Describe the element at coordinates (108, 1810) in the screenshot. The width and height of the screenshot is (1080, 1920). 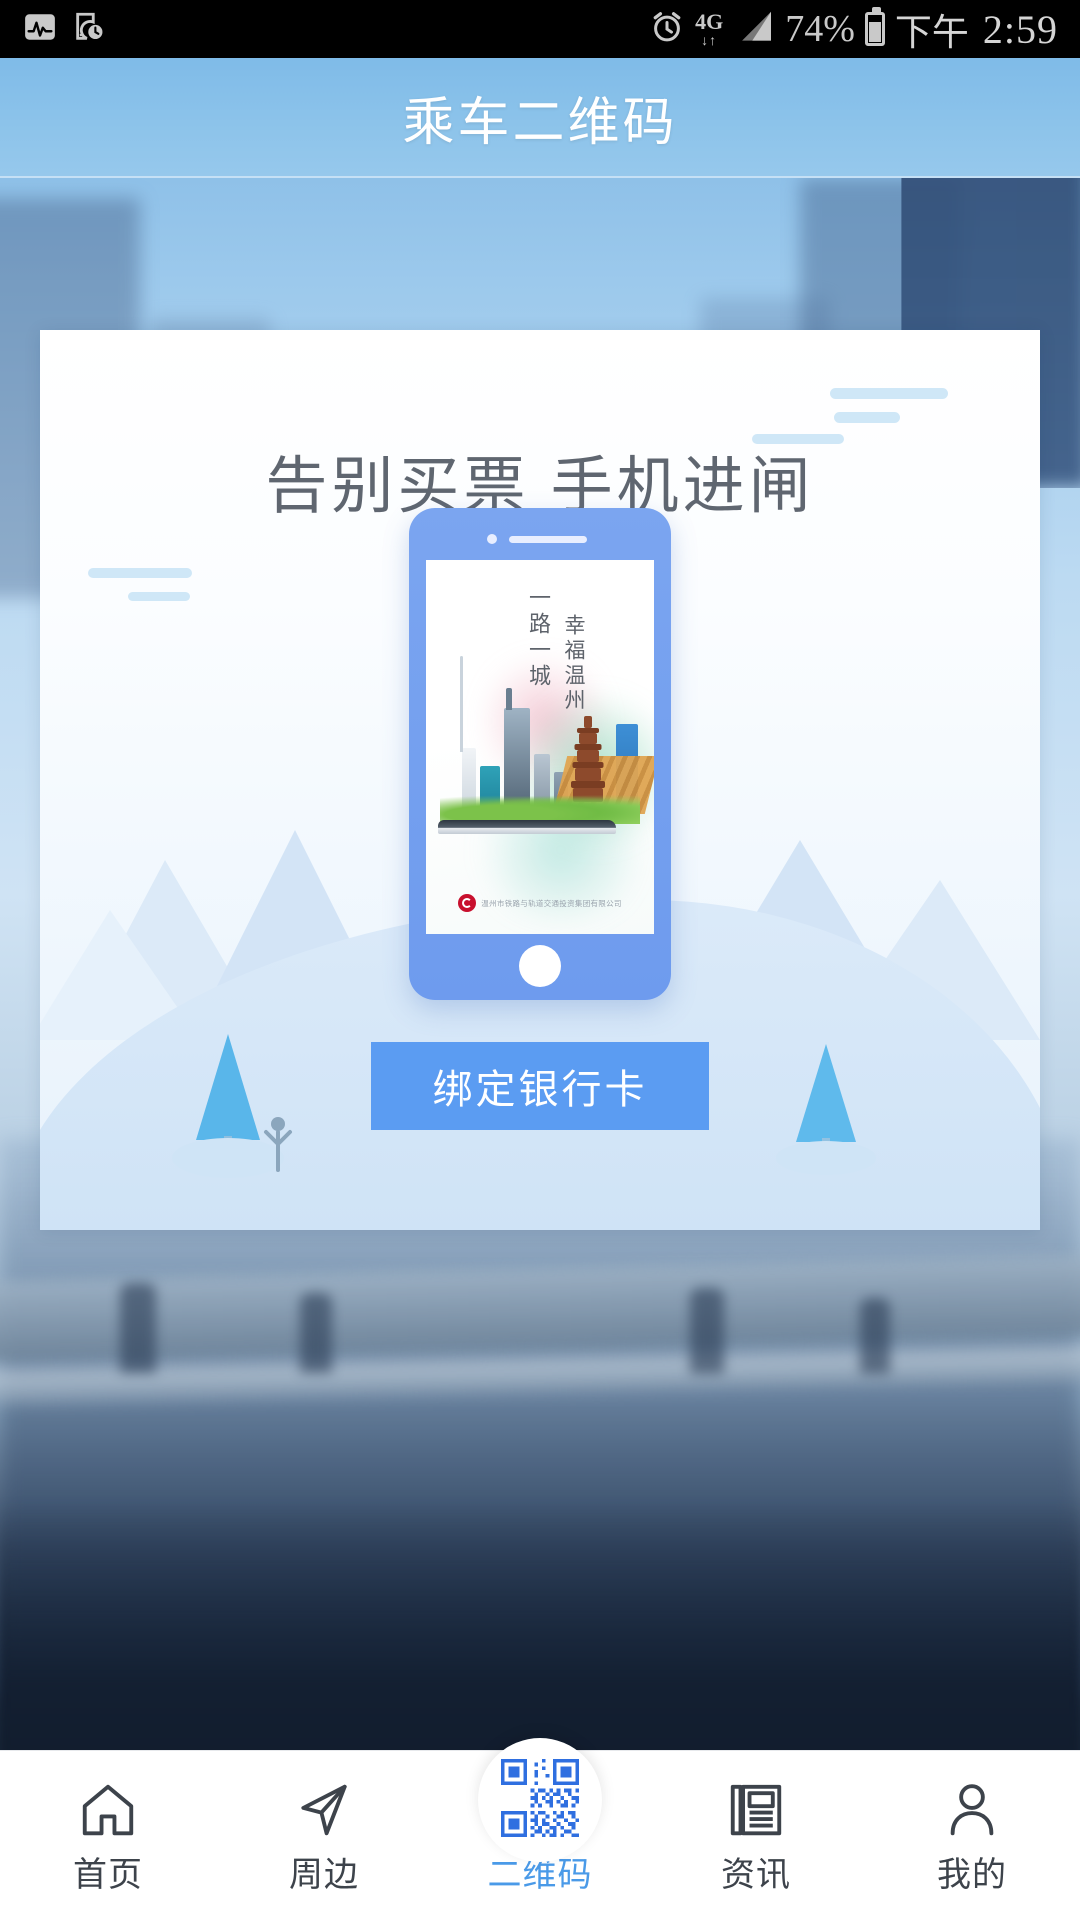
I see `home-icon` at that location.